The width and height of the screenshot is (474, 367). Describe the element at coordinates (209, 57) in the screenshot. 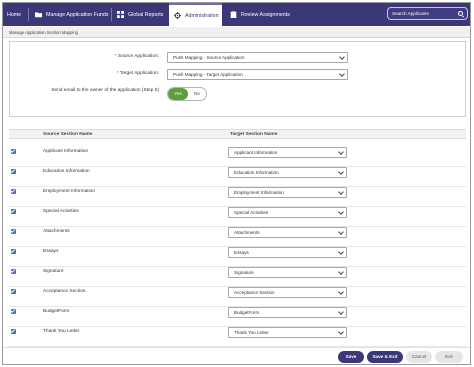

I see `source-application-value: Push Mapping - Source Application` at that location.